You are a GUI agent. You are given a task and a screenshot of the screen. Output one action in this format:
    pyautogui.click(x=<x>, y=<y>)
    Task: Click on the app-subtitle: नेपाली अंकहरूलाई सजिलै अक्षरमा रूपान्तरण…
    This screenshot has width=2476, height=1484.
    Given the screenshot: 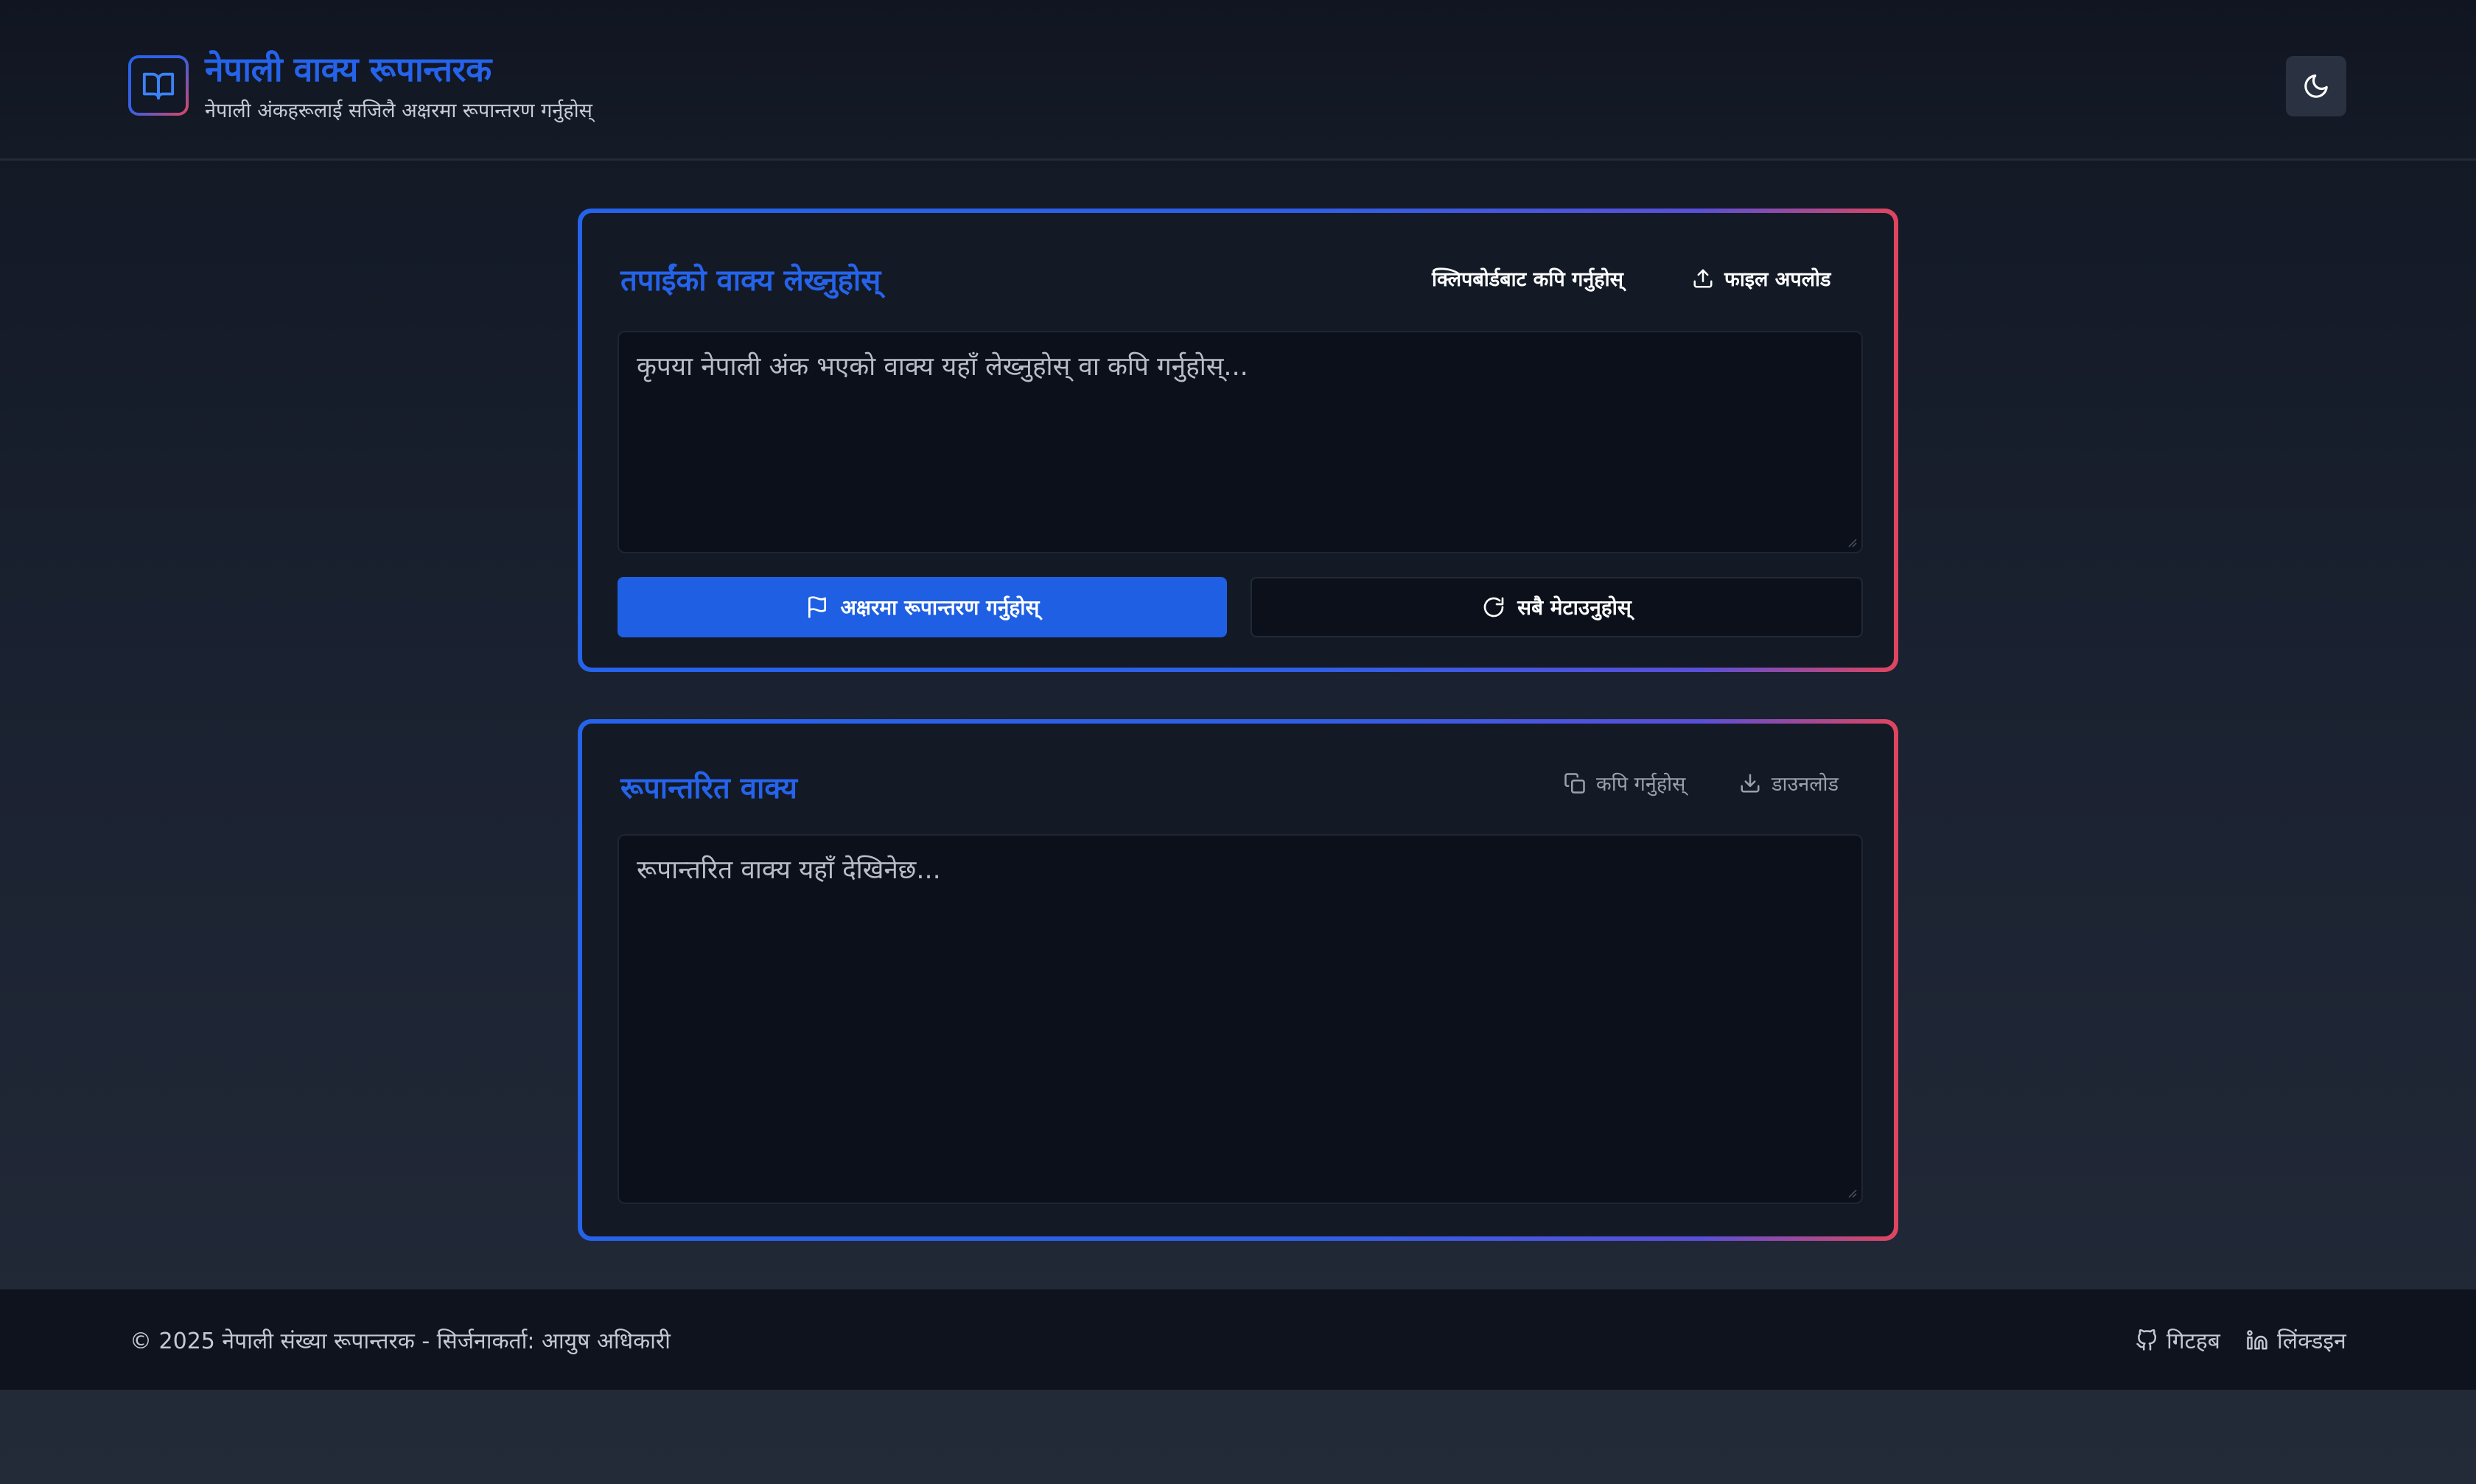 What is the action you would take?
    pyautogui.click(x=398, y=110)
    